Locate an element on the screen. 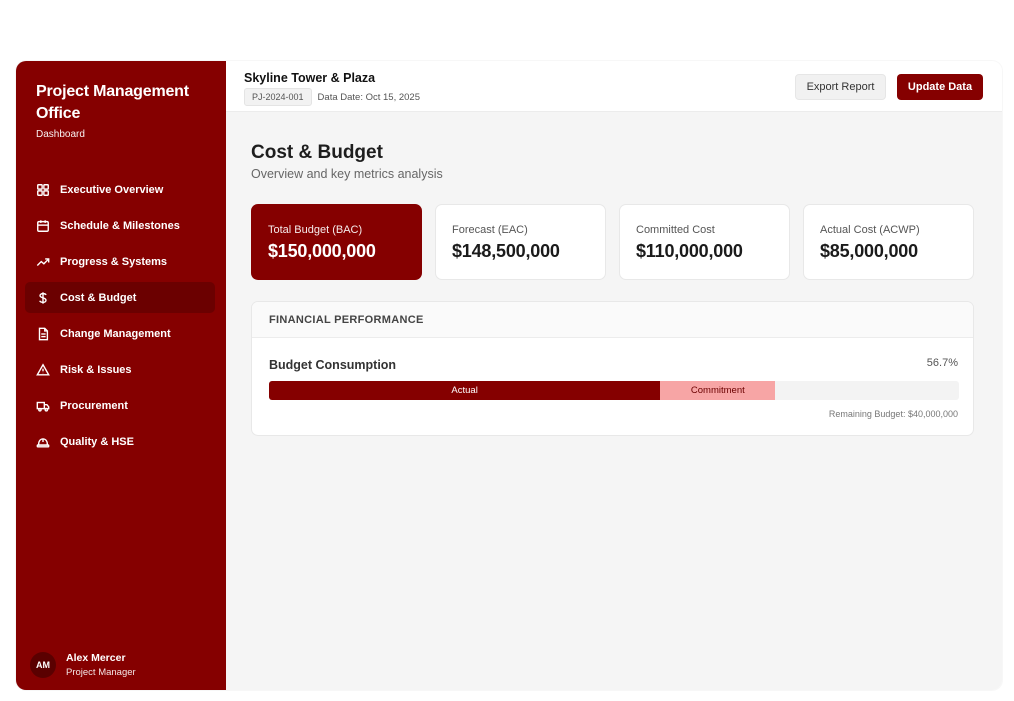 The width and height of the screenshot is (1014, 701). kpi-value: $150,000,000 is located at coordinates (322, 251).